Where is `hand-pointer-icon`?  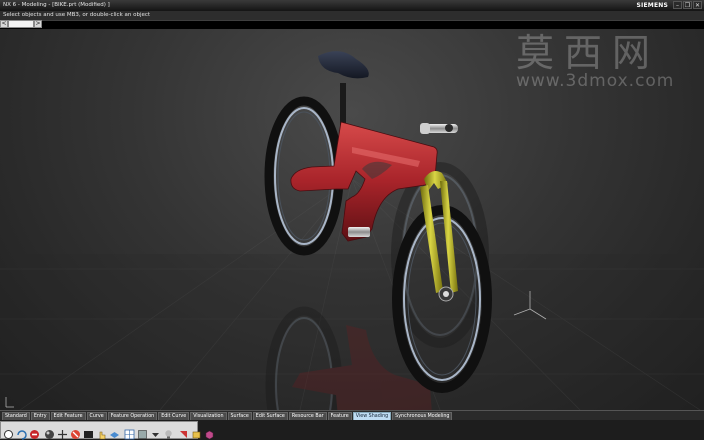 hand-pointer-icon is located at coordinates (101, 432).